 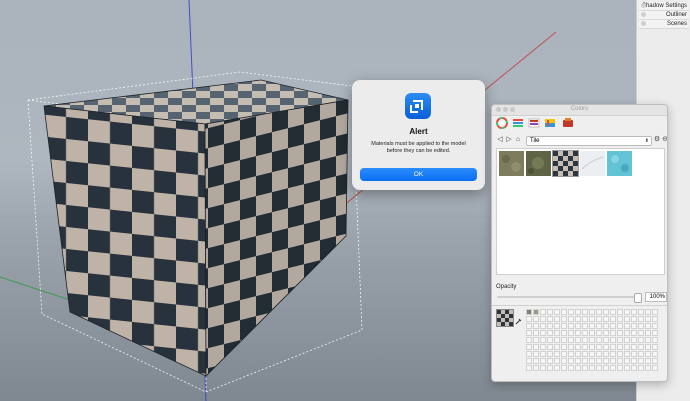 What do you see at coordinates (589, 141) in the screenshot?
I see `collection-select: Tile ⬍` at bounding box center [589, 141].